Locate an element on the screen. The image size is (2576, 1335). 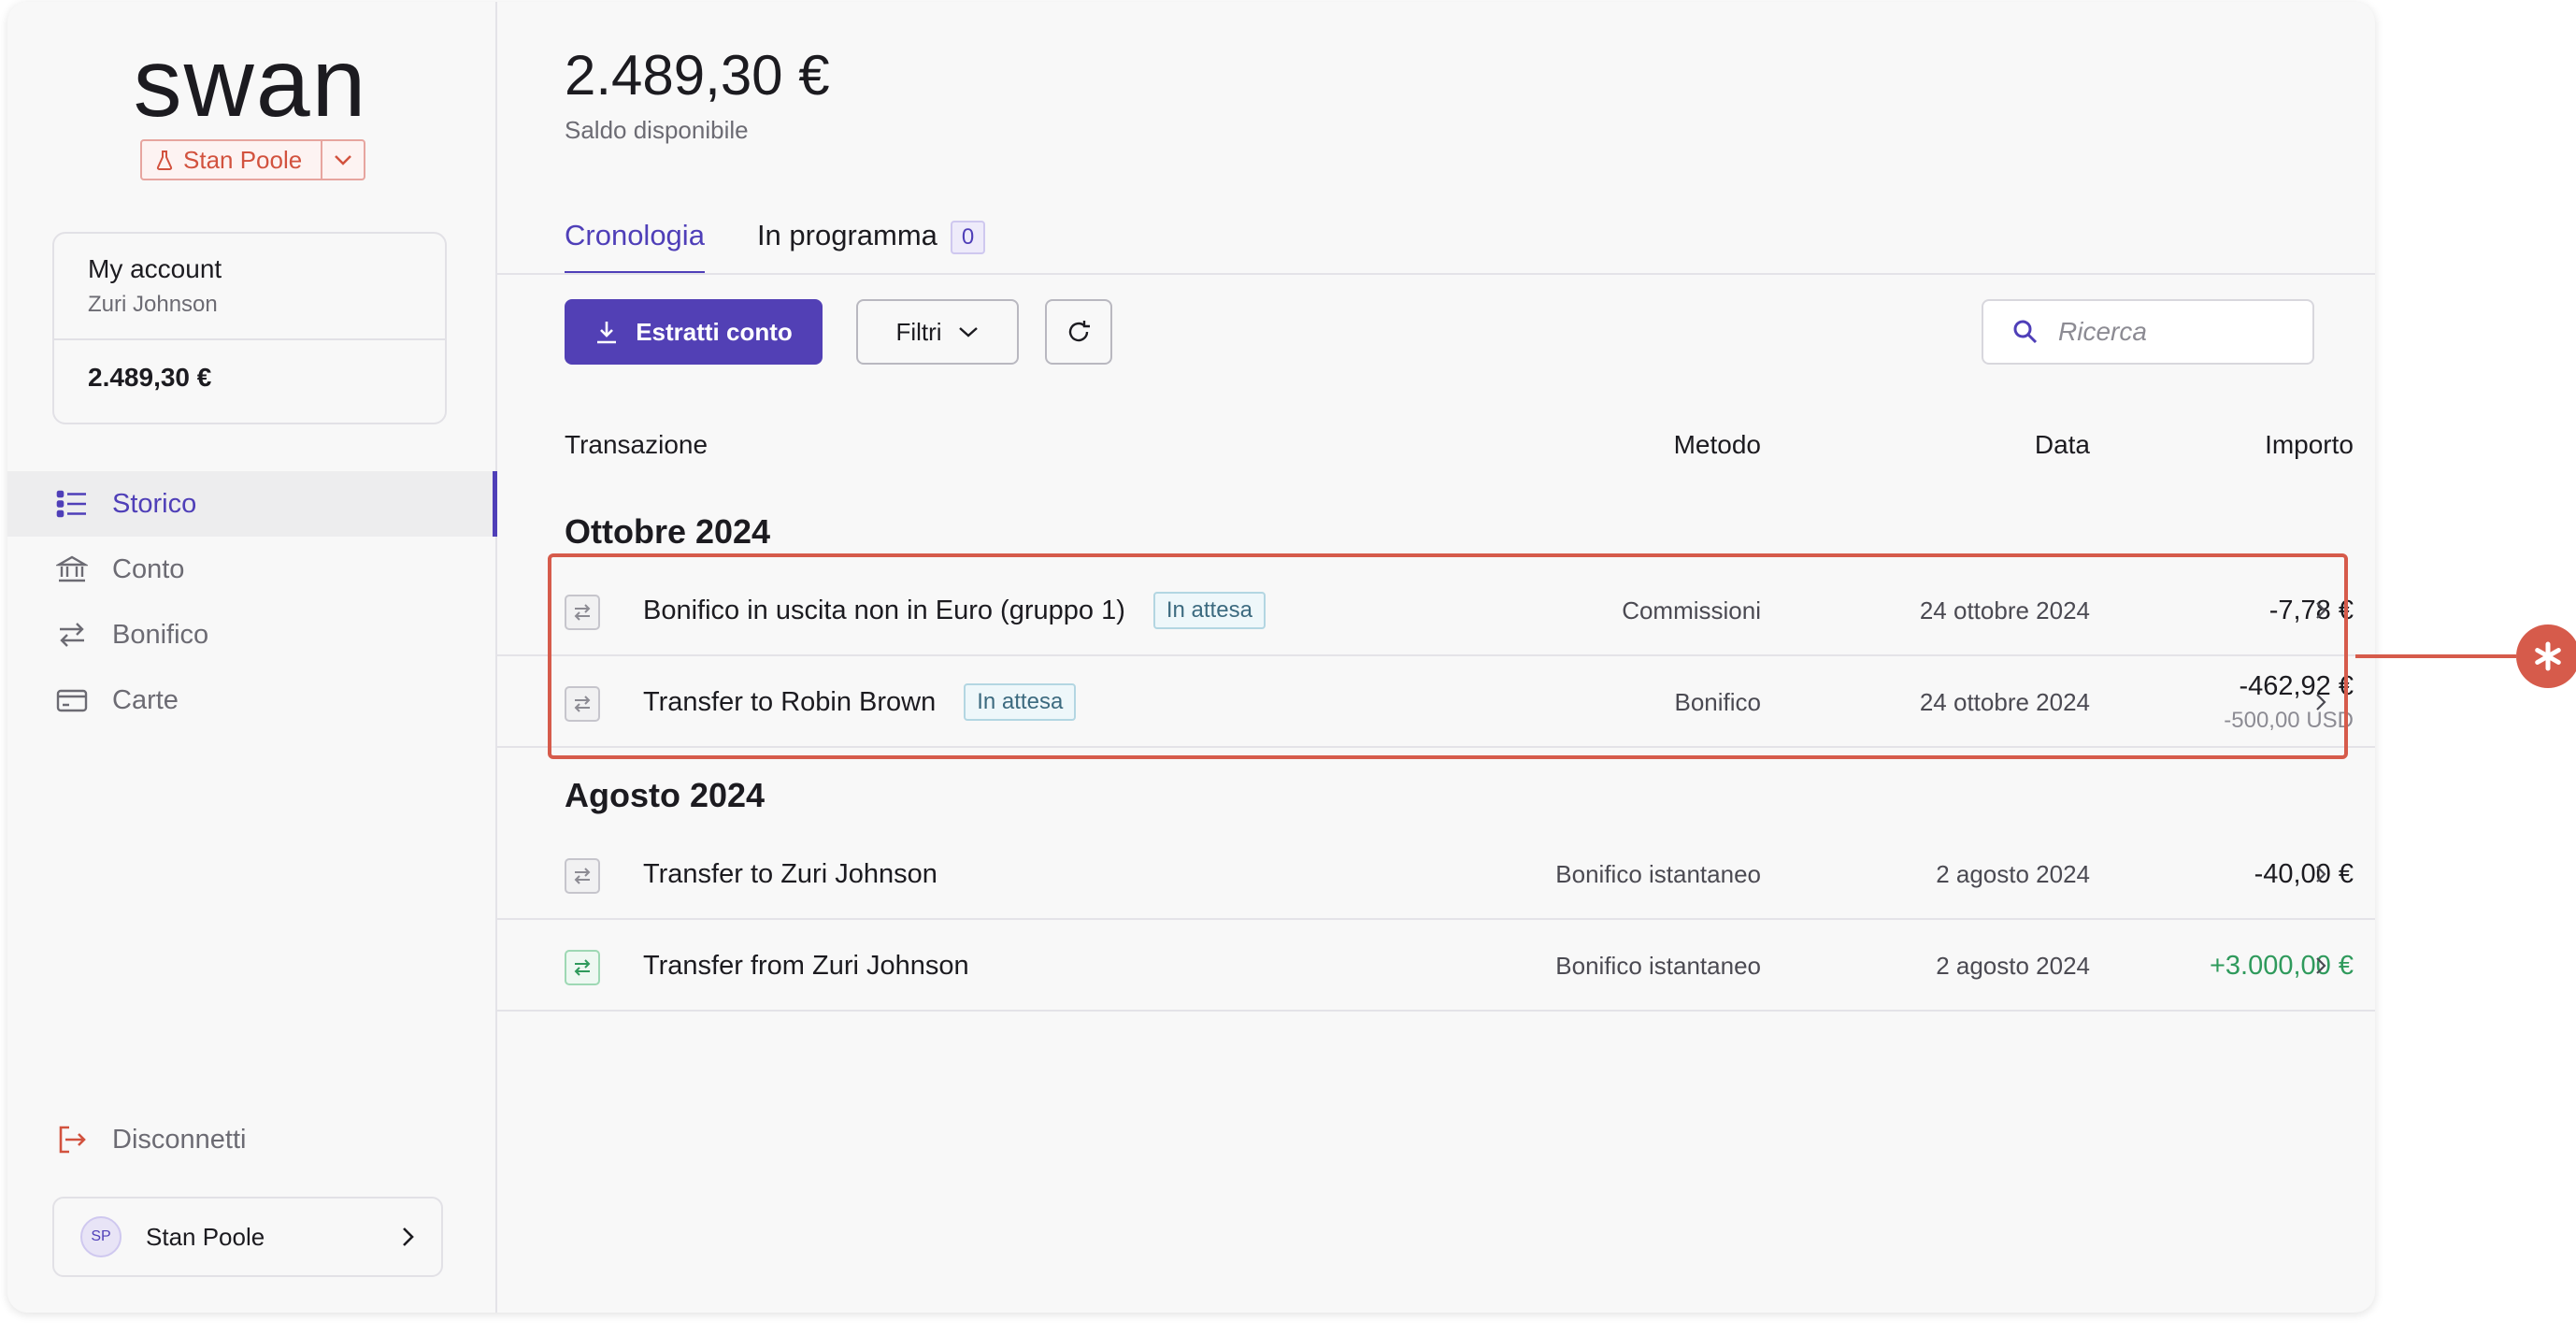
available-balance: 2.489,30 € is located at coordinates (697, 75).